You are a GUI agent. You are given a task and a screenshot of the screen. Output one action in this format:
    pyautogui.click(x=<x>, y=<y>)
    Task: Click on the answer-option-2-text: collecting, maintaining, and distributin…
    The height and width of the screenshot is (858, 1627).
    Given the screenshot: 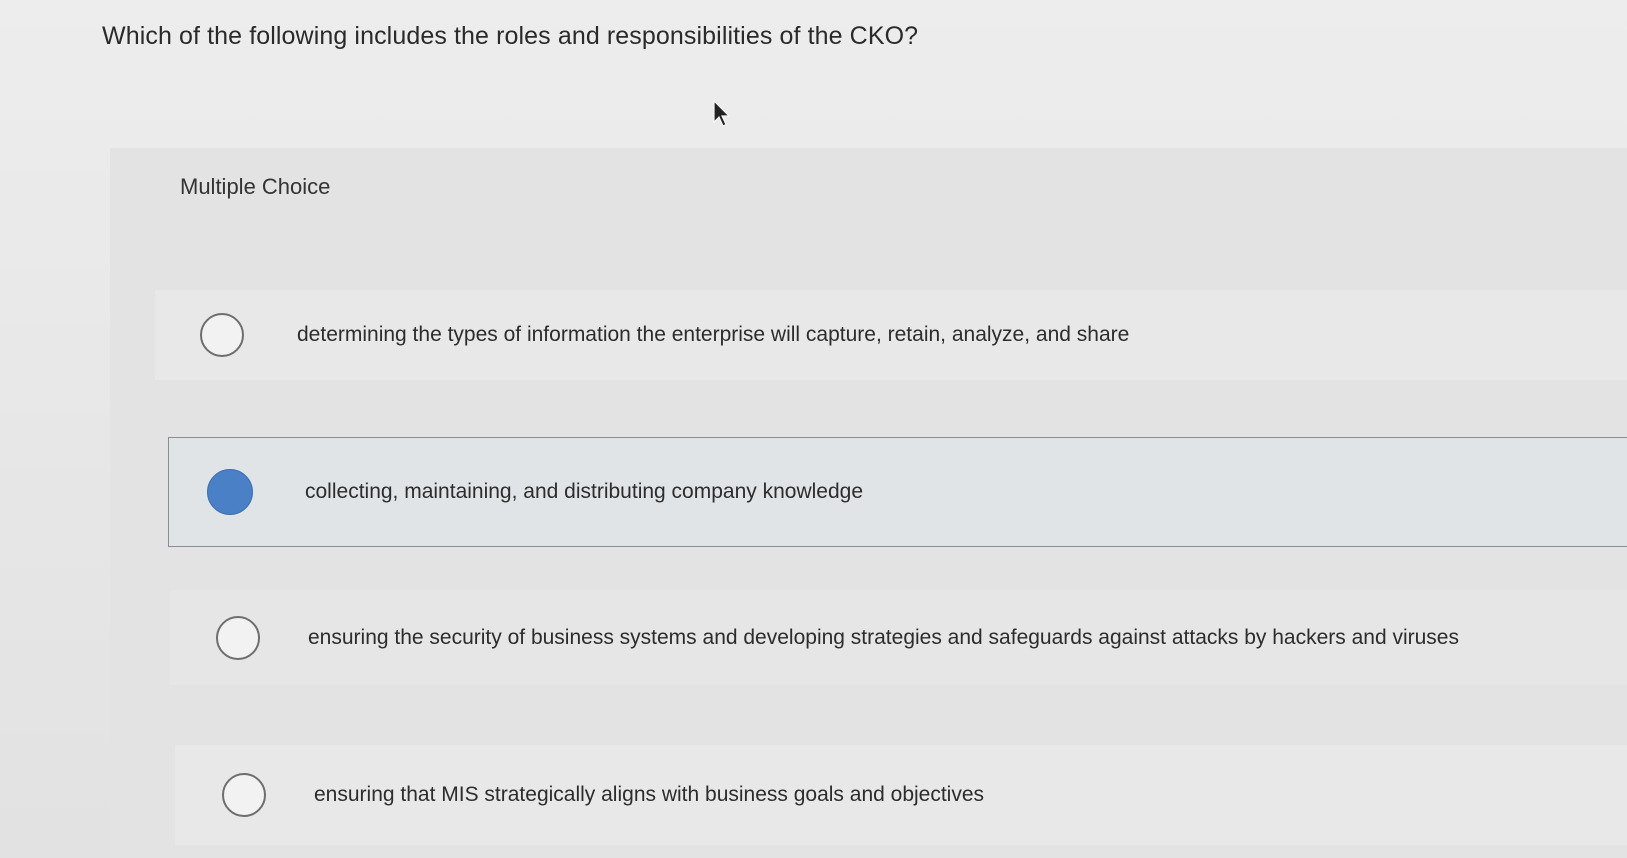 What is the action you would take?
    pyautogui.click(x=584, y=491)
    